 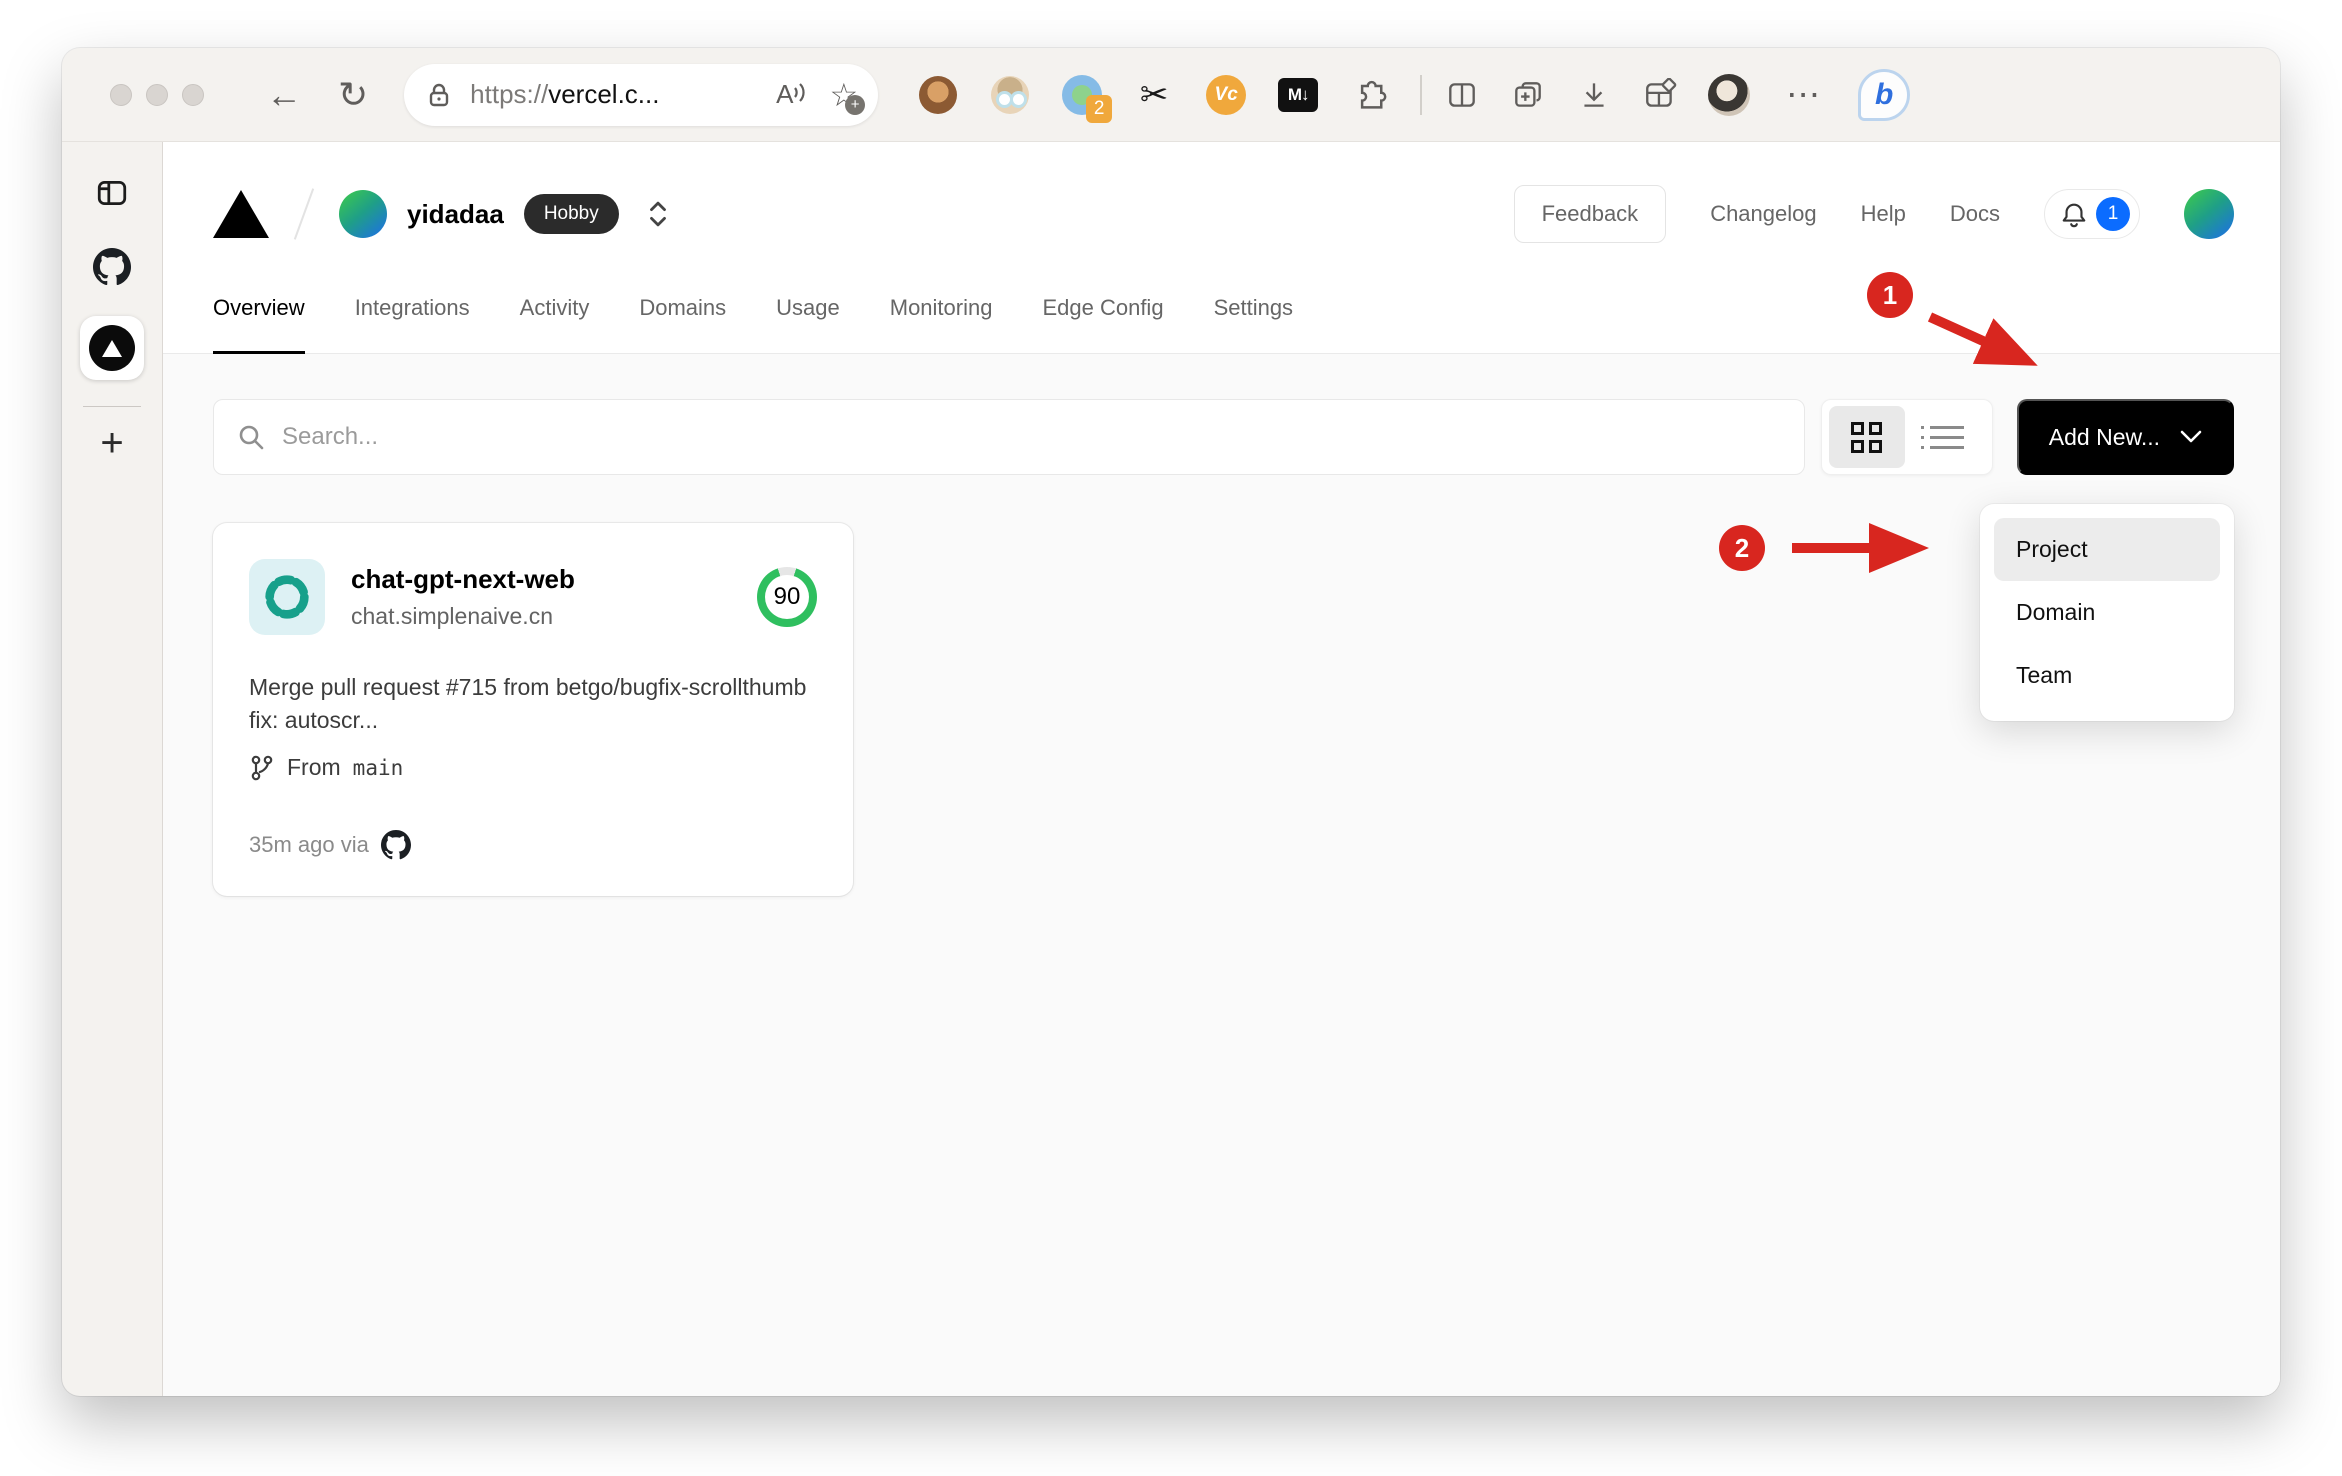 I want to click on split-screen-icon, so click(x=1462, y=95).